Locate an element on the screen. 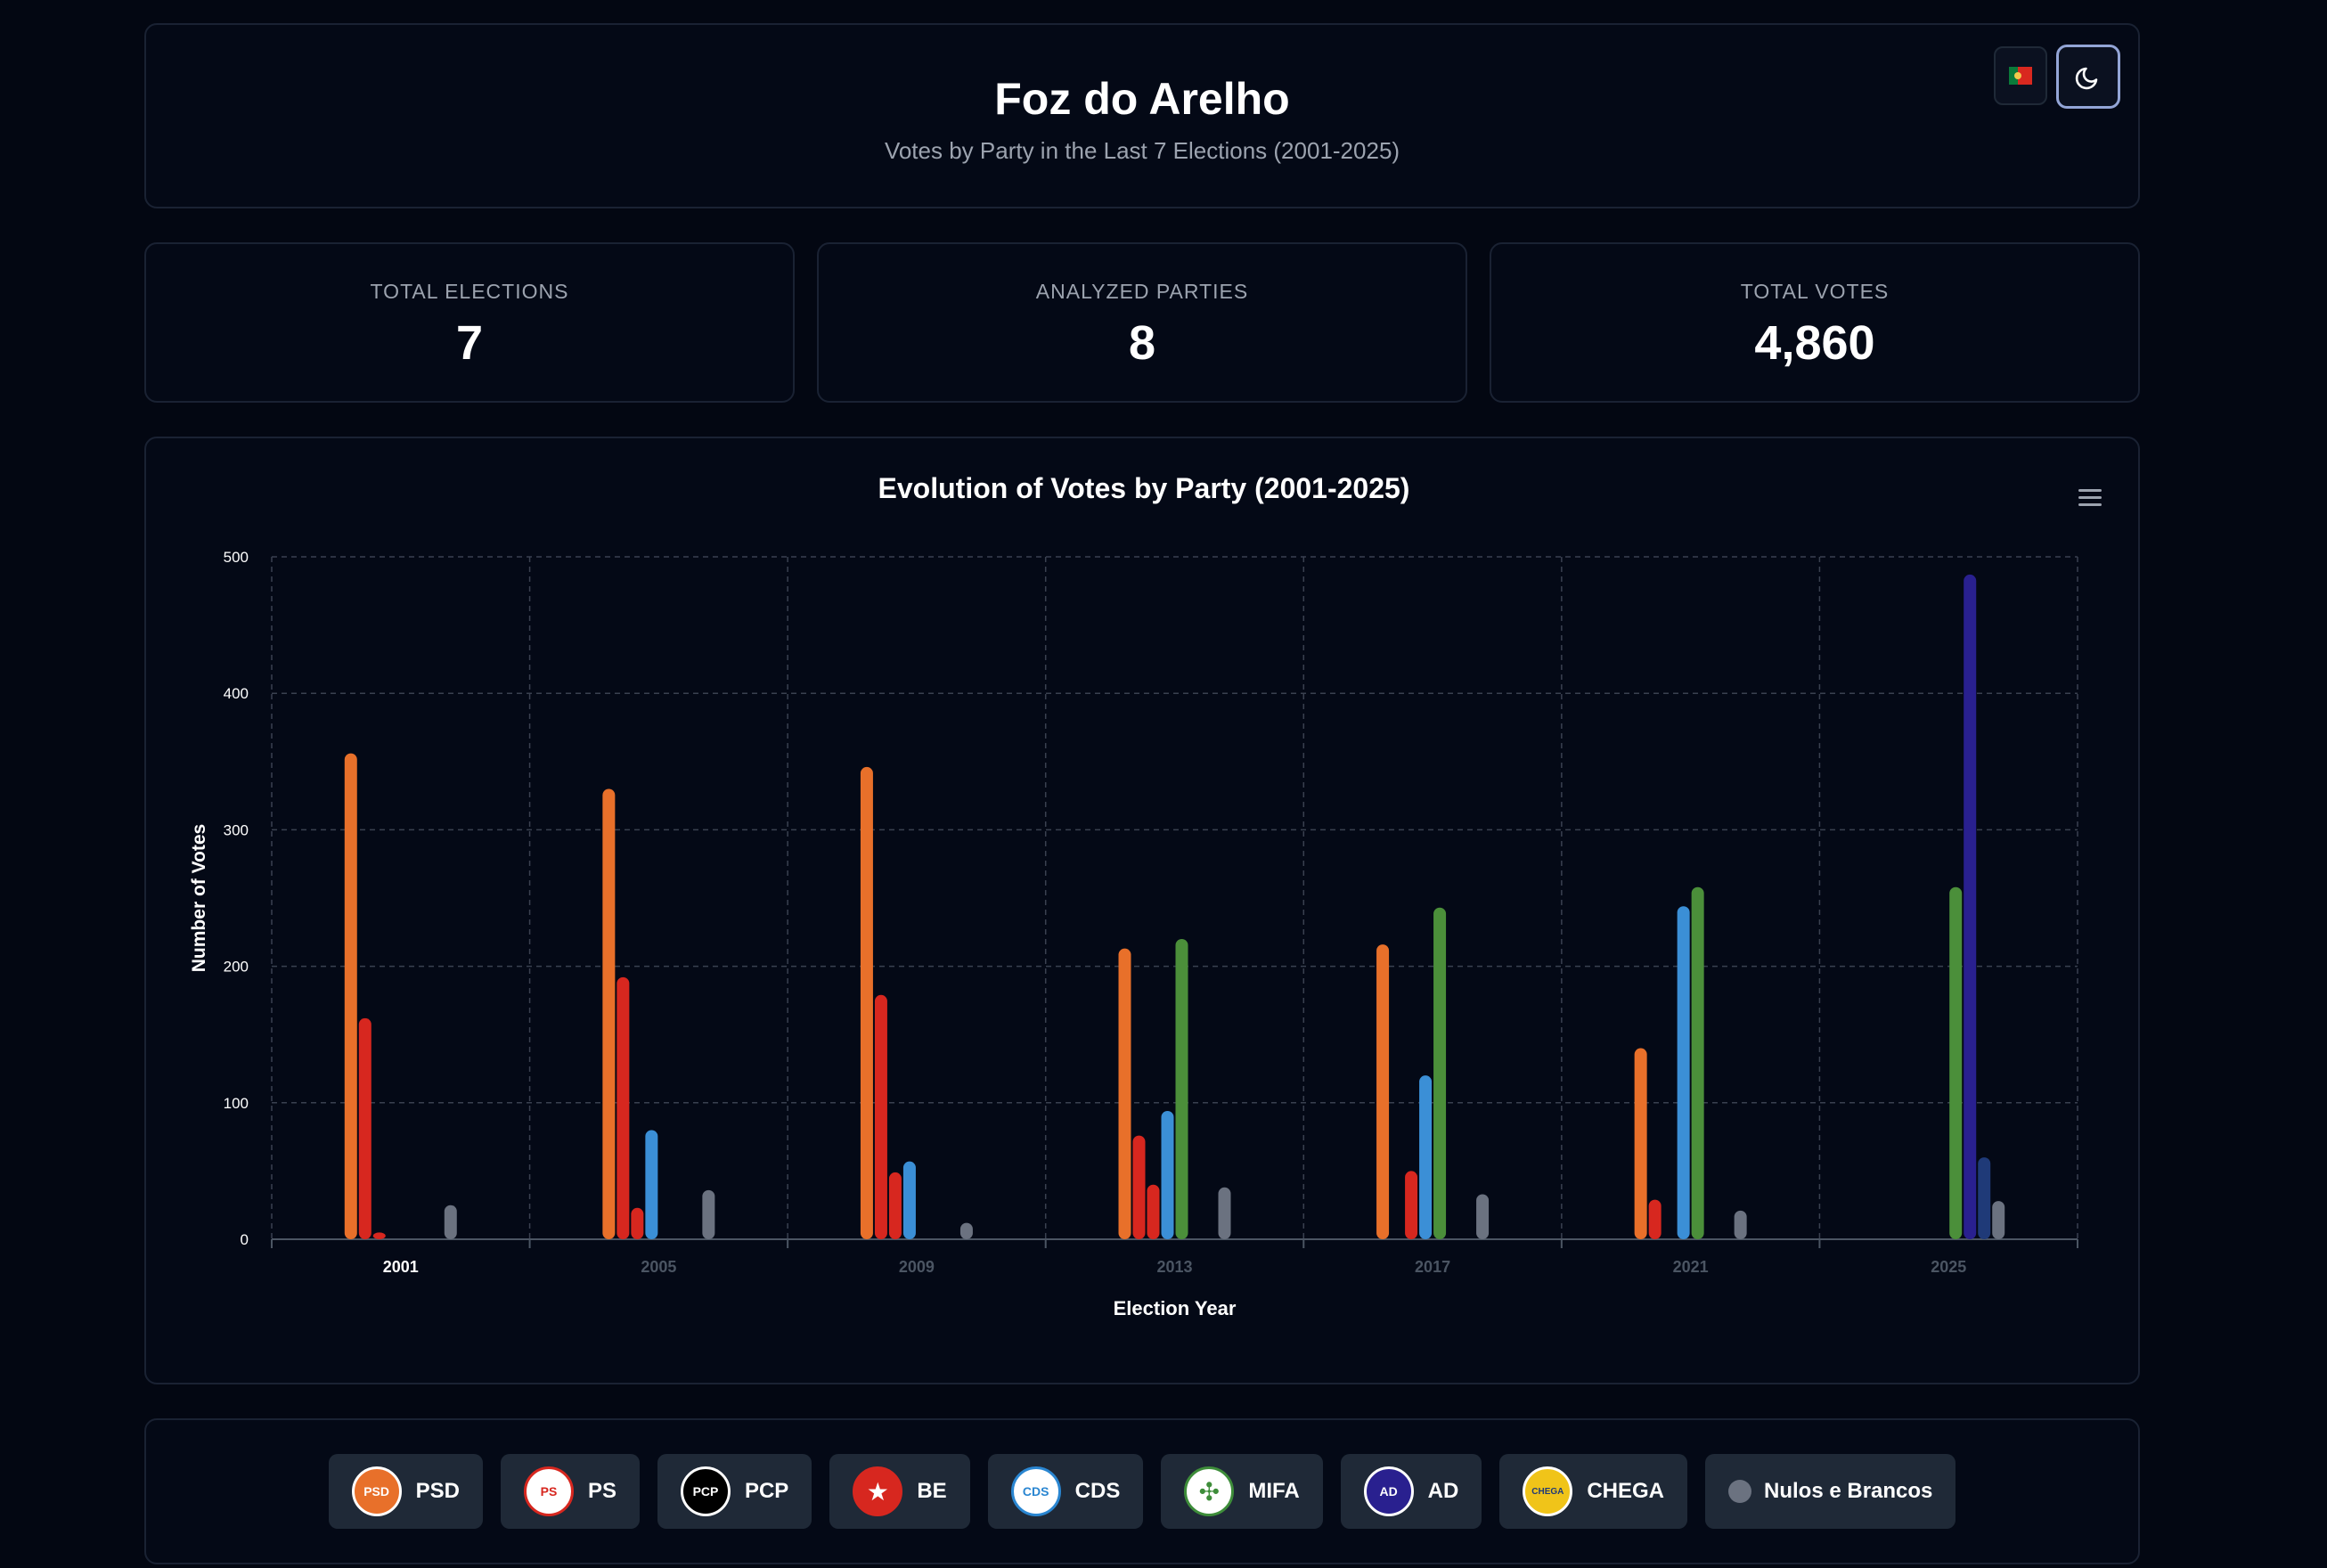  stat-label: ANALYZED PARTIES is located at coordinates (1142, 291).